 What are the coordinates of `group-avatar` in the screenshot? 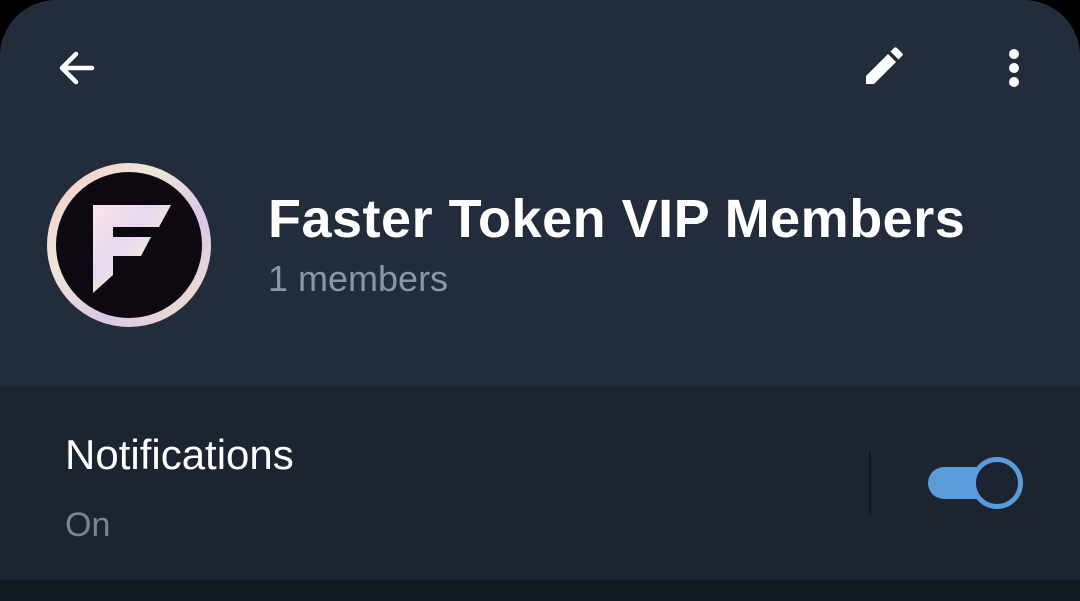 It's located at (129, 245).